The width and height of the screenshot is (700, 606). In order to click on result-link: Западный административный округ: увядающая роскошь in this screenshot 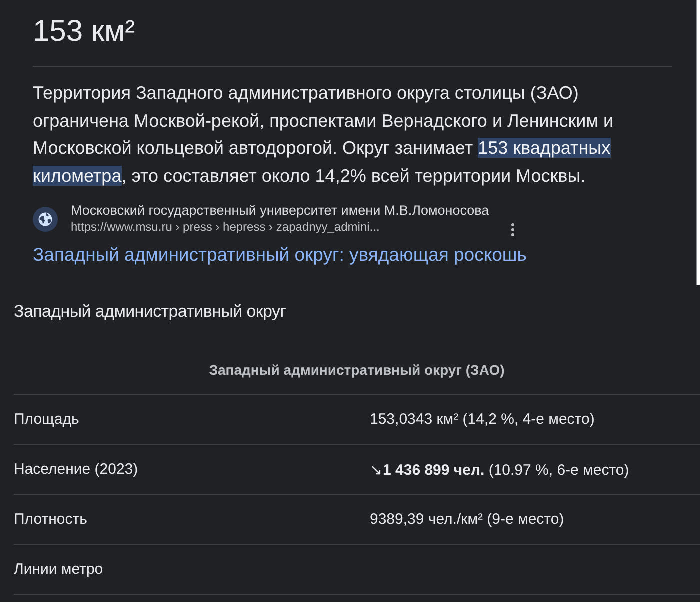, I will do `click(280, 255)`.